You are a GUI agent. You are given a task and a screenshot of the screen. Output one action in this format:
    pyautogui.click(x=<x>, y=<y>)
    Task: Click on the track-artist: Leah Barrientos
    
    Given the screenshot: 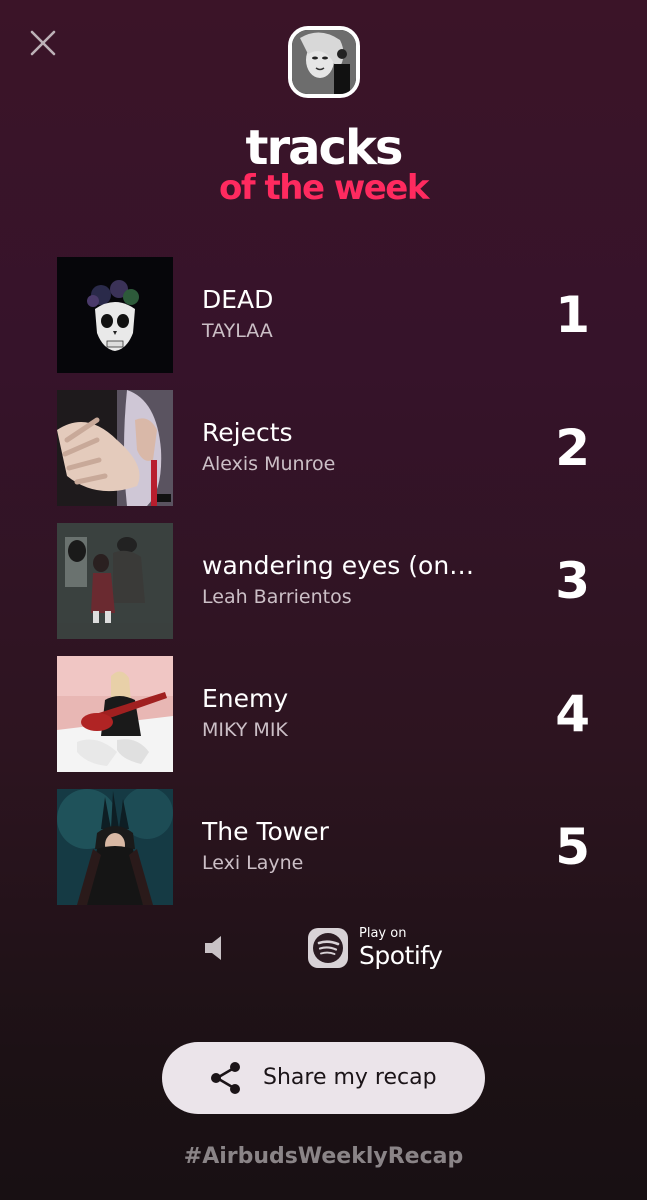 What is the action you would take?
    pyautogui.click(x=277, y=597)
    